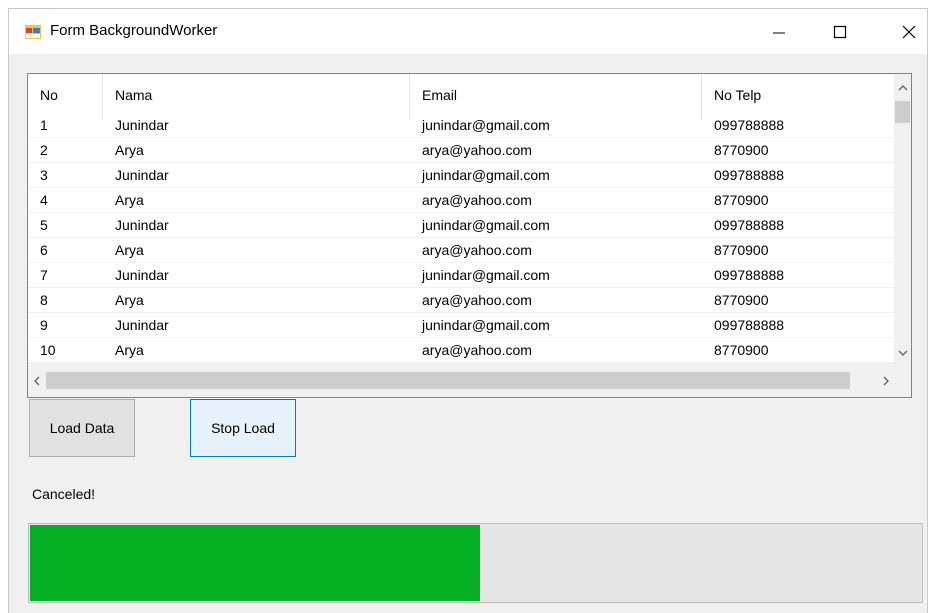 The width and height of the screenshot is (930, 613). I want to click on maximize-button, so click(840, 31).